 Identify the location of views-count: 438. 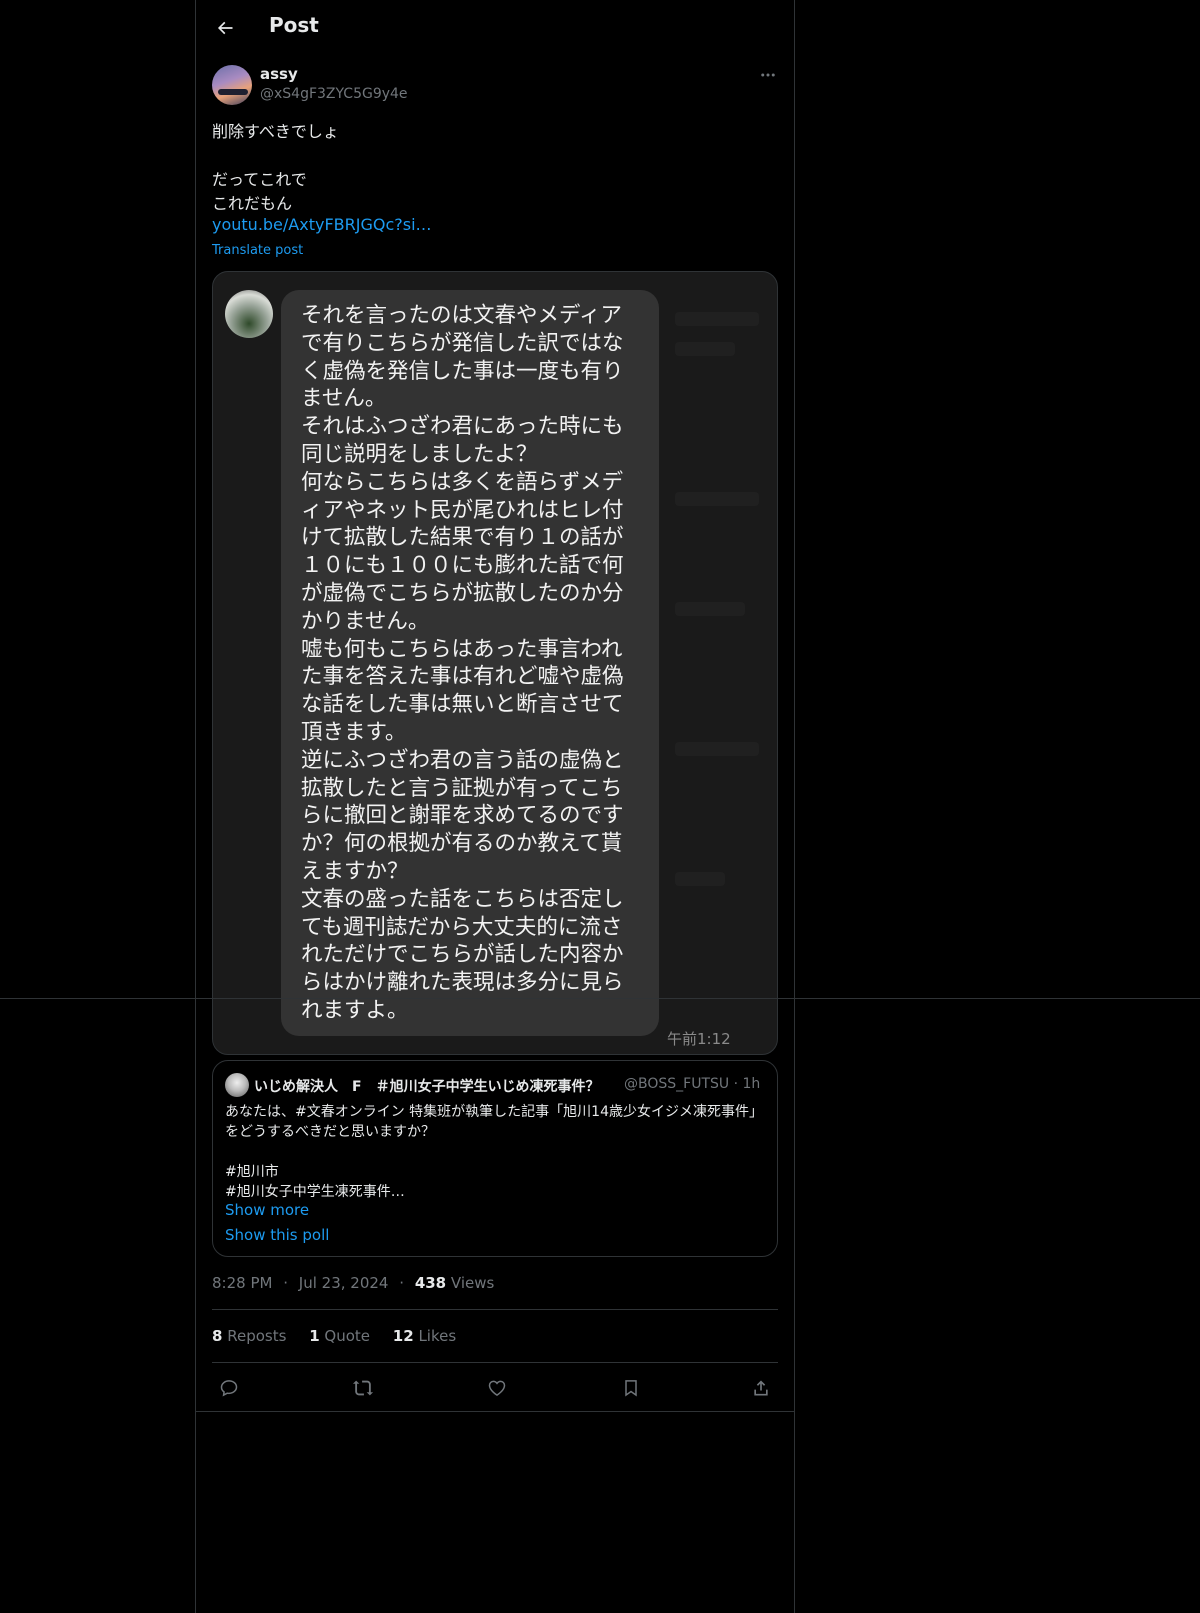
(430, 1283).